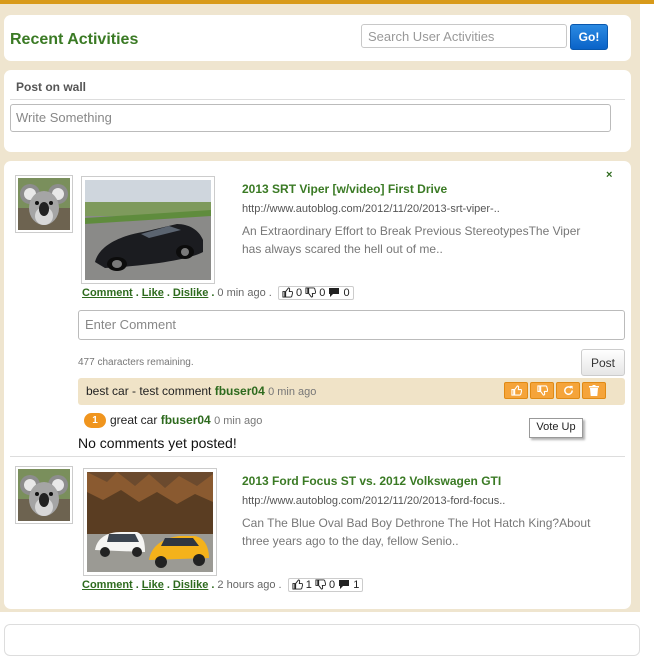  What do you see at coordinates (556, 428) in the screenshot?
I see `vote-up-tooltip: Vote Up` at bounding box center [556, 428].